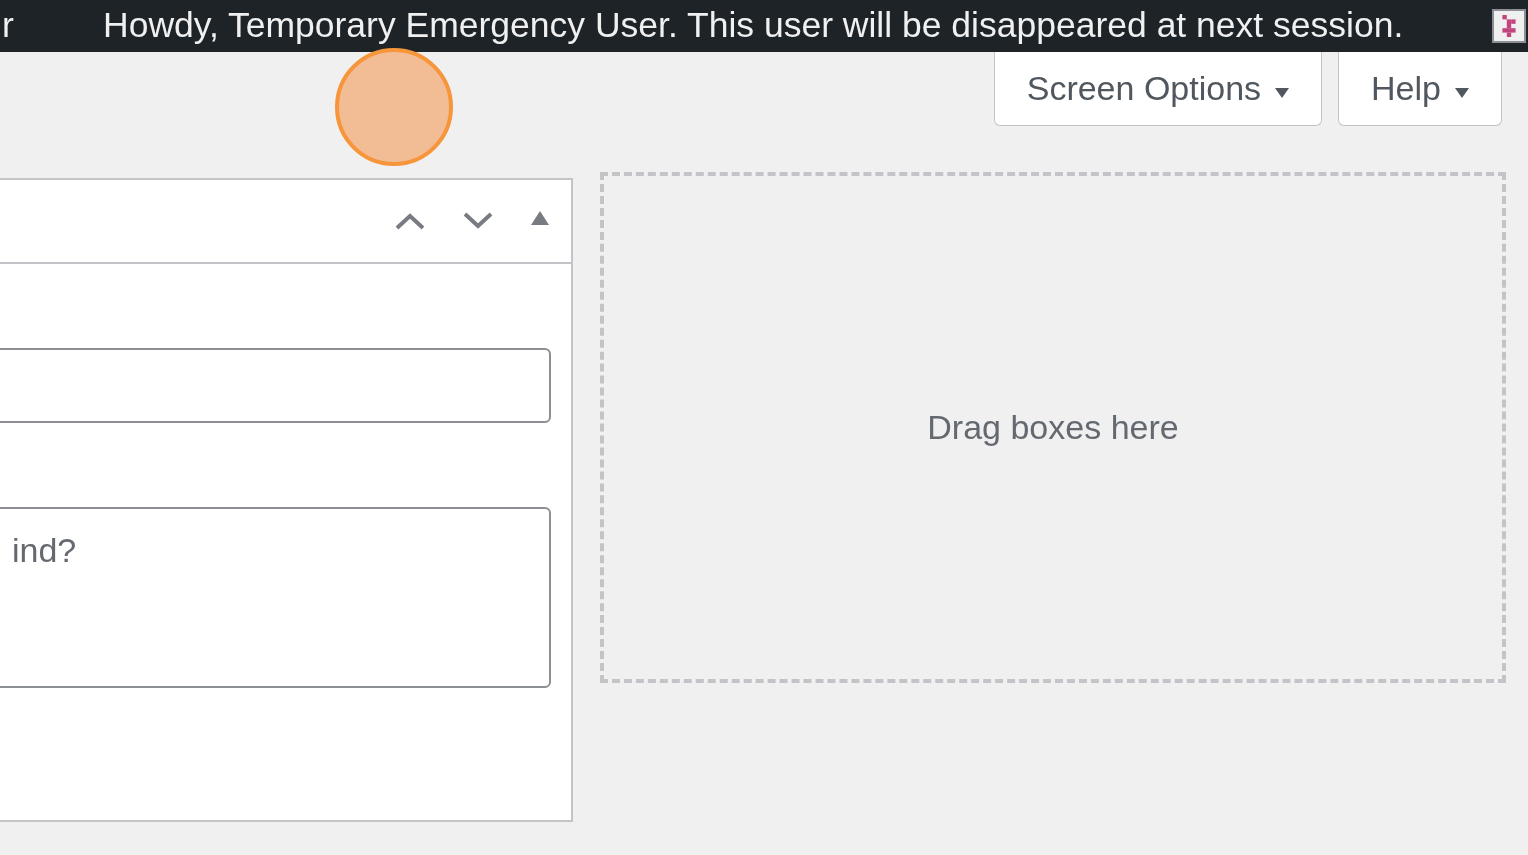 The height and width of the screenshot is (855, 1528). What do you see at coordinates (275, 385) in the screenshot?
I see `title-field` at bounding box center [275, 385].